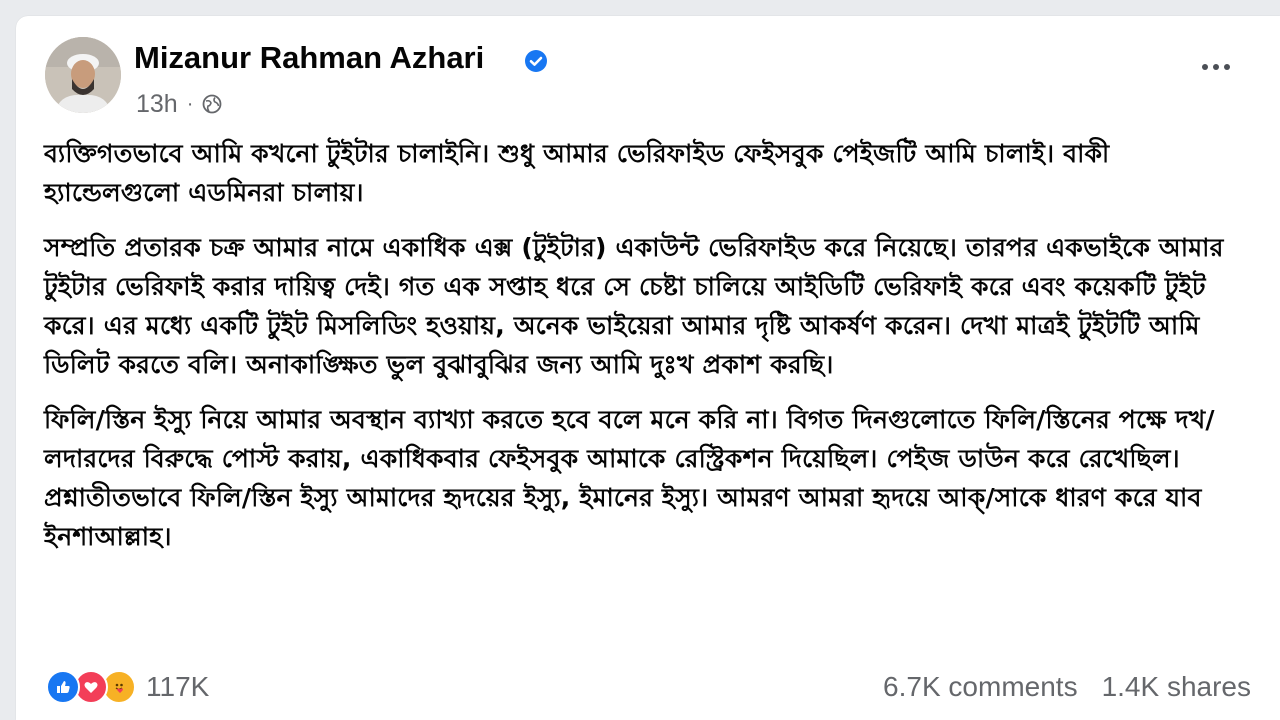  Describe the element at coordinates (179, 104) in the screenshot. I see `post-meta: 13h ·` at that location.